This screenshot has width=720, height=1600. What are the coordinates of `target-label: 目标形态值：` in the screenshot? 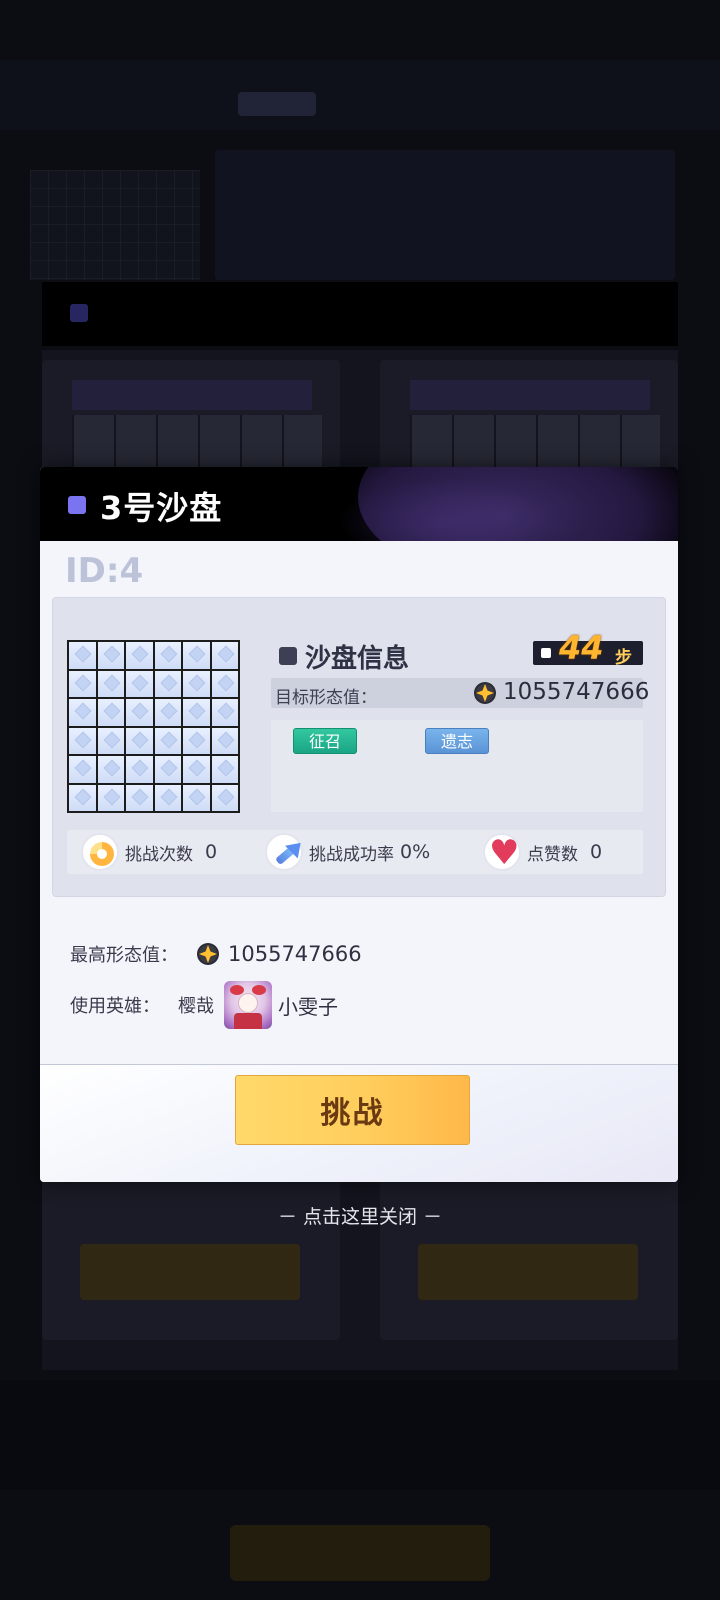 It's located at (326, 698).